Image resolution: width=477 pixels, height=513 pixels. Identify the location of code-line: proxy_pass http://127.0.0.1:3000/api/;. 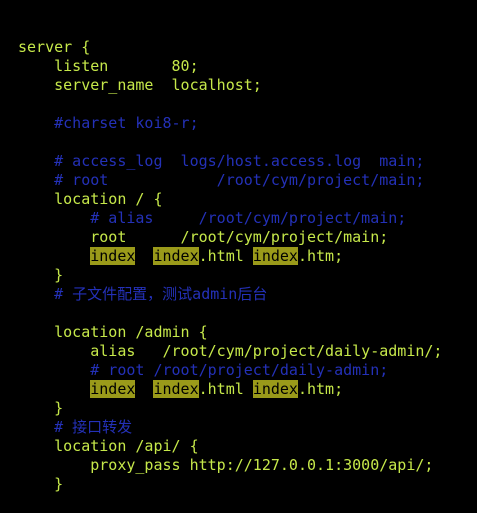
(247, 465).